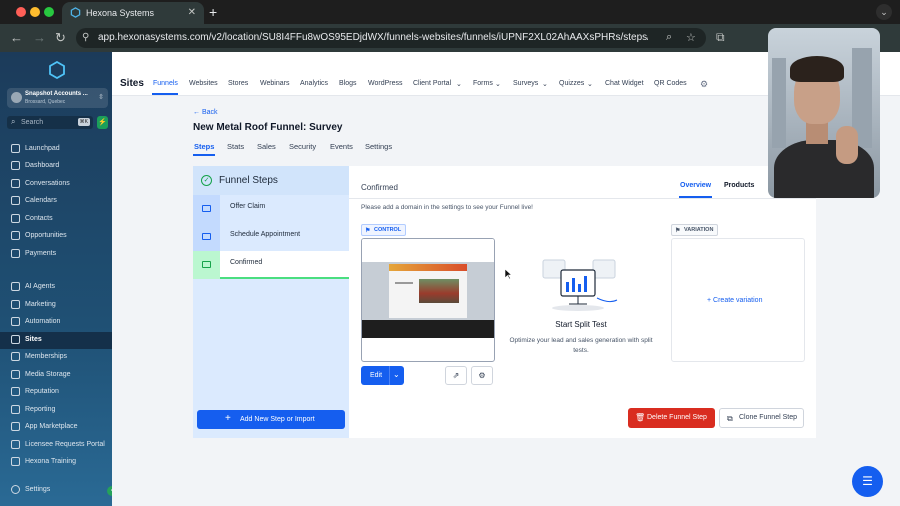 The image size is (900, 506). I want to click on nav-stores: Stores, so click(238, 83).